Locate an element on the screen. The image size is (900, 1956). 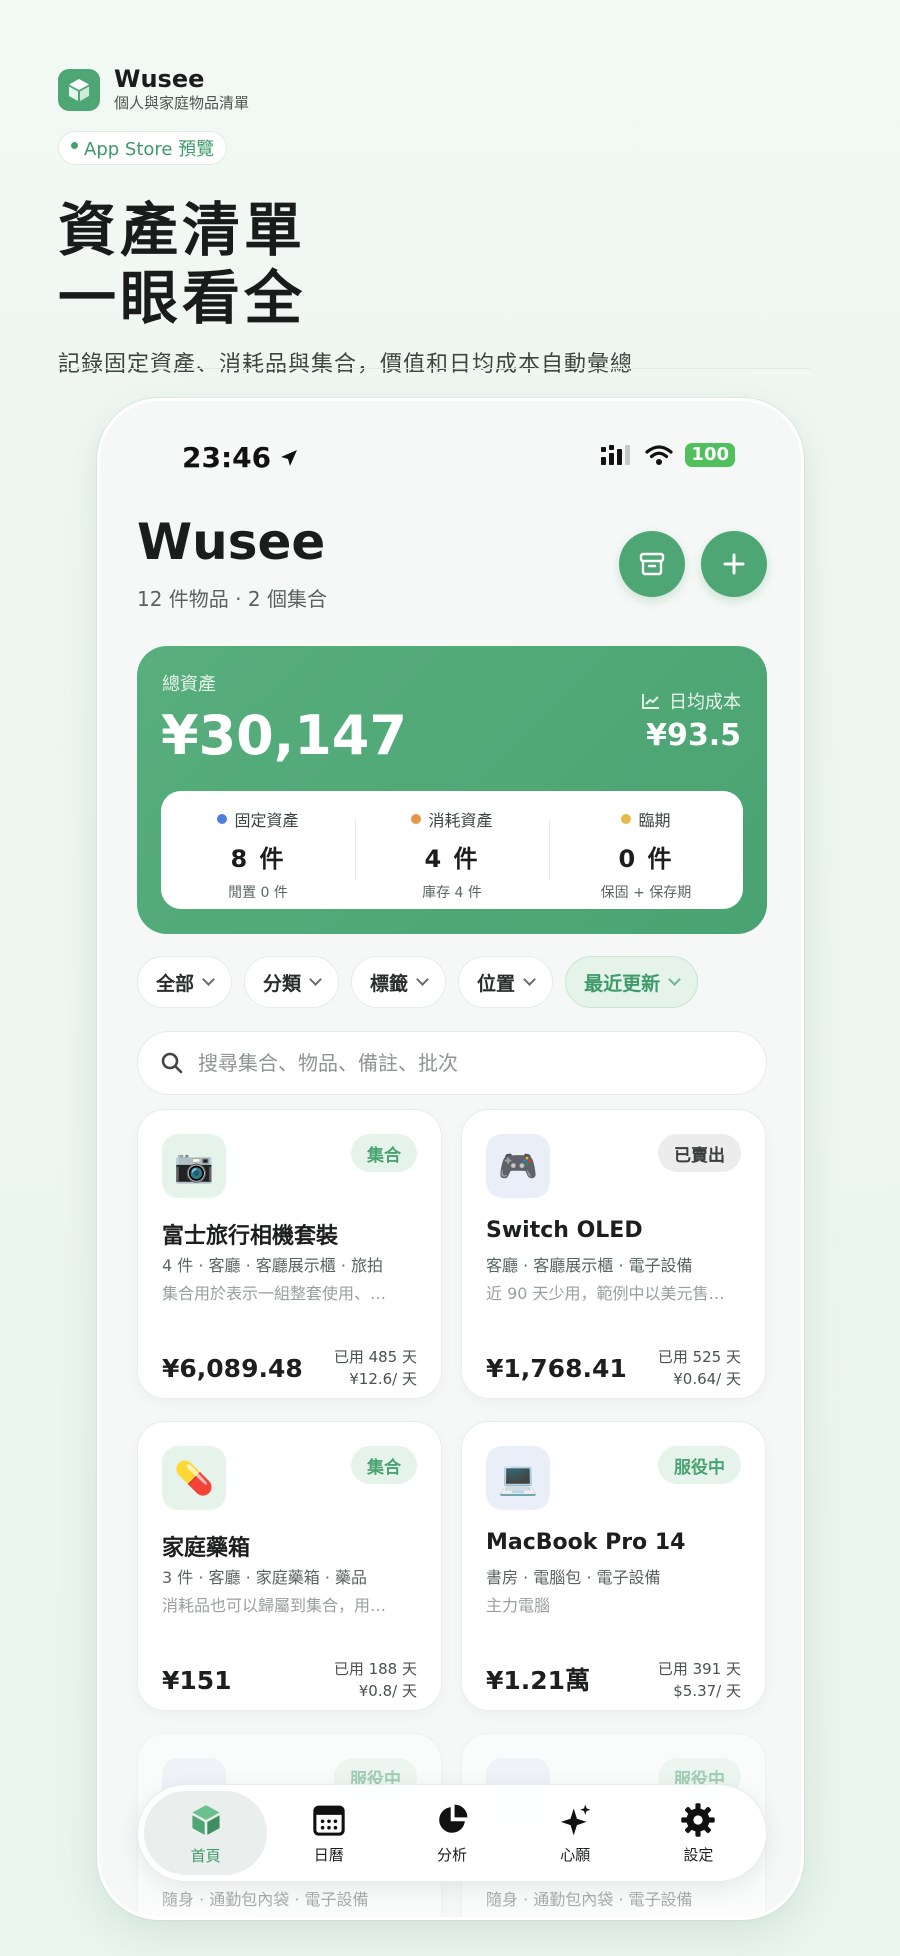
status-time-text: 23:46 is located at coordinates (227, 457).